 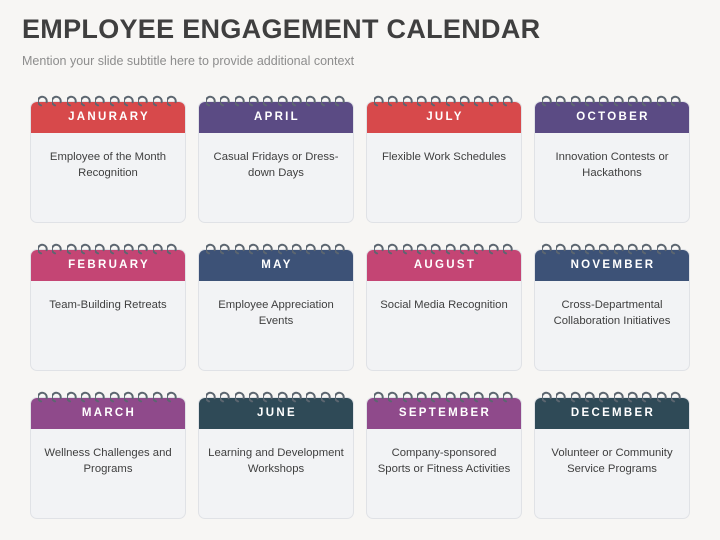 I want to click on calendar-card-may: MAY Employee Appreciation Events, so click(x=276, y=305).